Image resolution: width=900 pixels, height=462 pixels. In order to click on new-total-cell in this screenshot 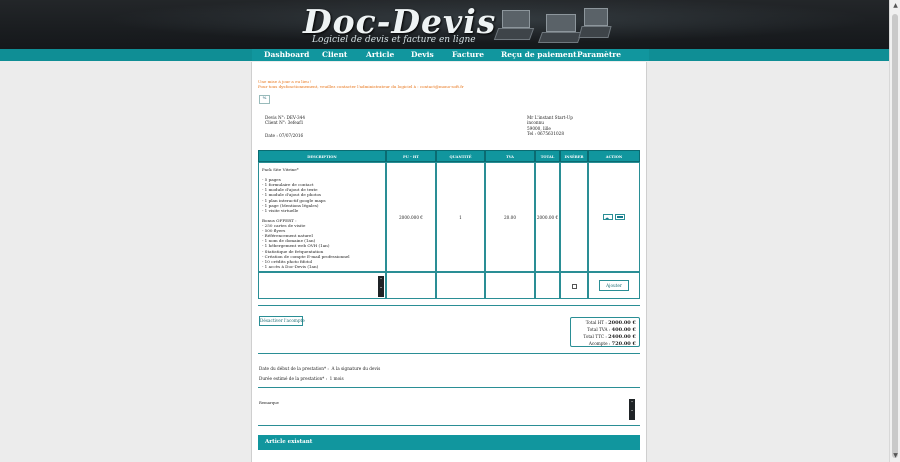, I will do `click(547, 285)`.